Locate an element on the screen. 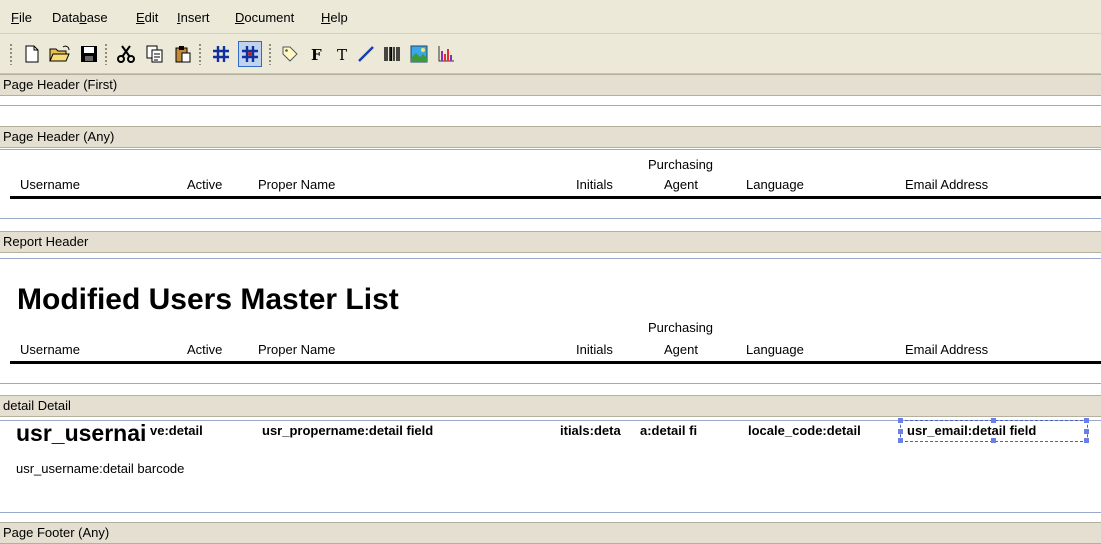  menu-help: Help is located at coordinates (334, 17).